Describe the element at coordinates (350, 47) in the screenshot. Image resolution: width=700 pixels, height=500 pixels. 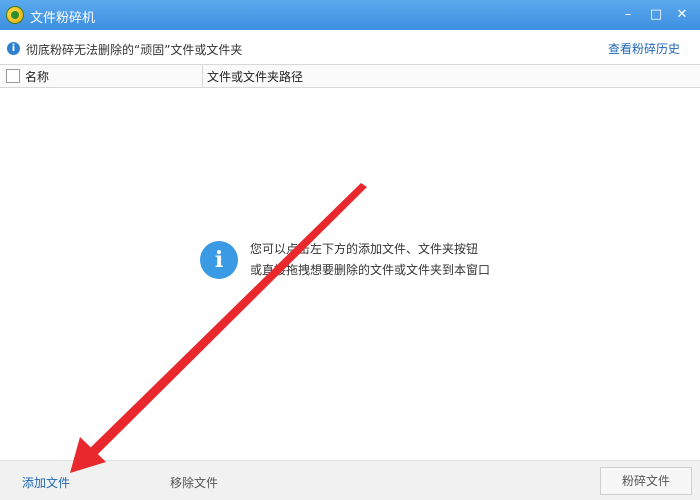
I see `info-bar: i 彻底粉碎无法删除的“顽固”文件或文件夹 查看粉碎历史` at that location.